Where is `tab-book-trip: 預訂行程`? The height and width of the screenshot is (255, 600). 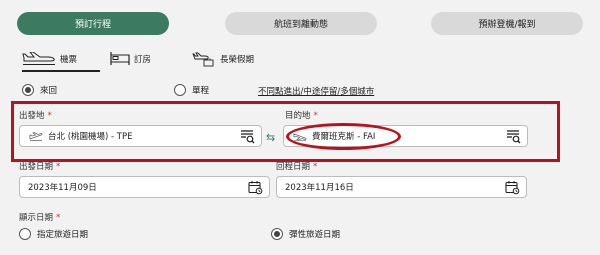
tab-book-trip: 預訂行程 is located at coordinates (93, 23).